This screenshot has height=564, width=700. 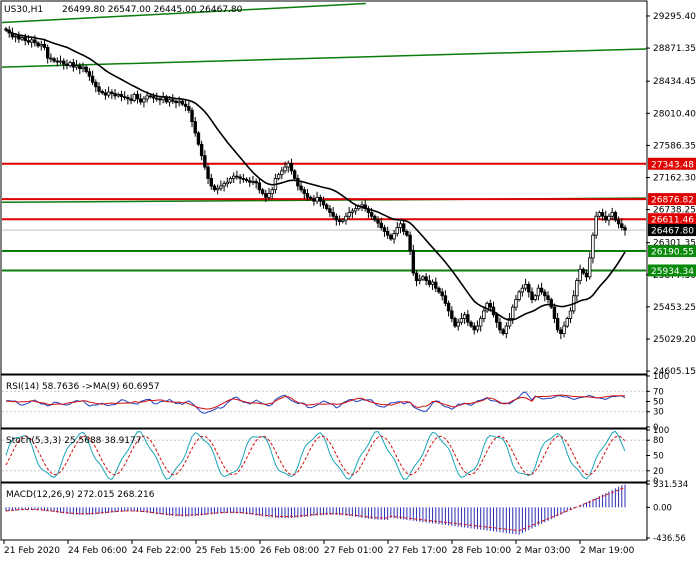 I want to click on support-level-label: 25934.34, so click(x=672, y=272).